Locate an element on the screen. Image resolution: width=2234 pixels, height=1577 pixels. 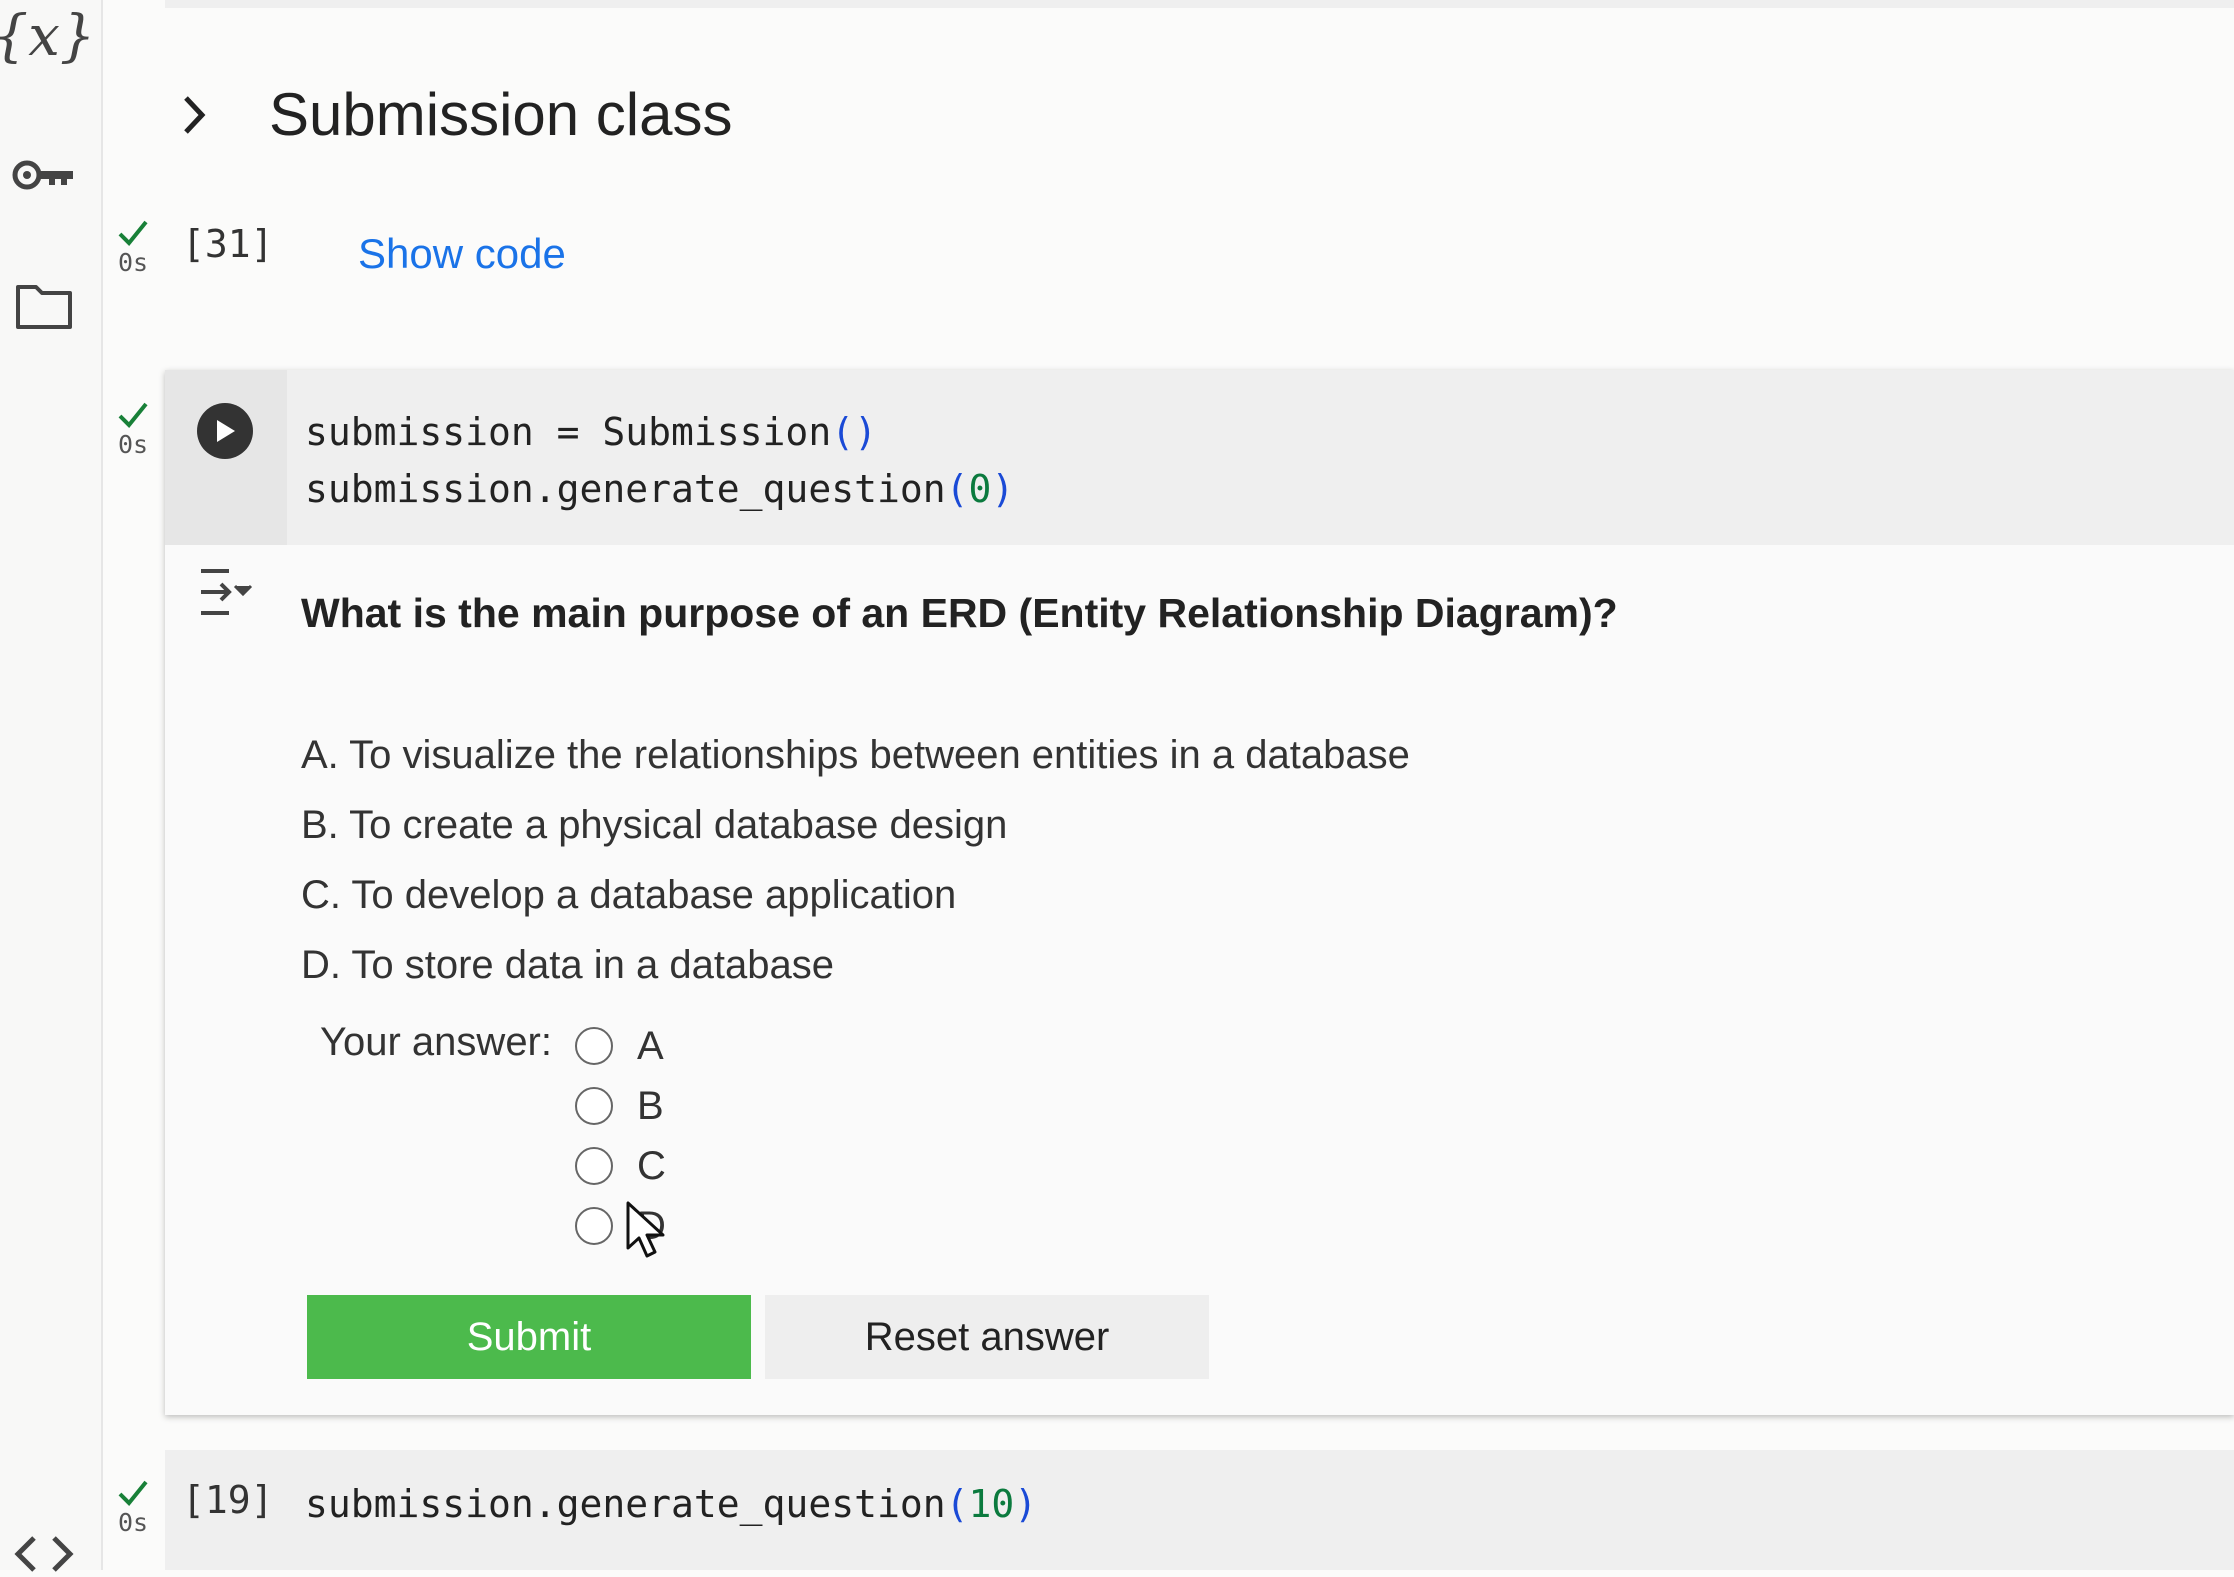
key-icon is located at coordinates (44, 175).